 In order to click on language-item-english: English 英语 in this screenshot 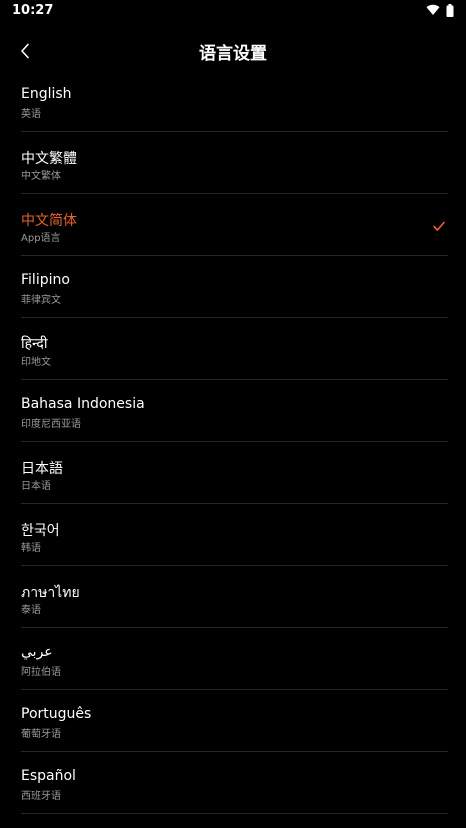, I will do `click(234, 101)`.